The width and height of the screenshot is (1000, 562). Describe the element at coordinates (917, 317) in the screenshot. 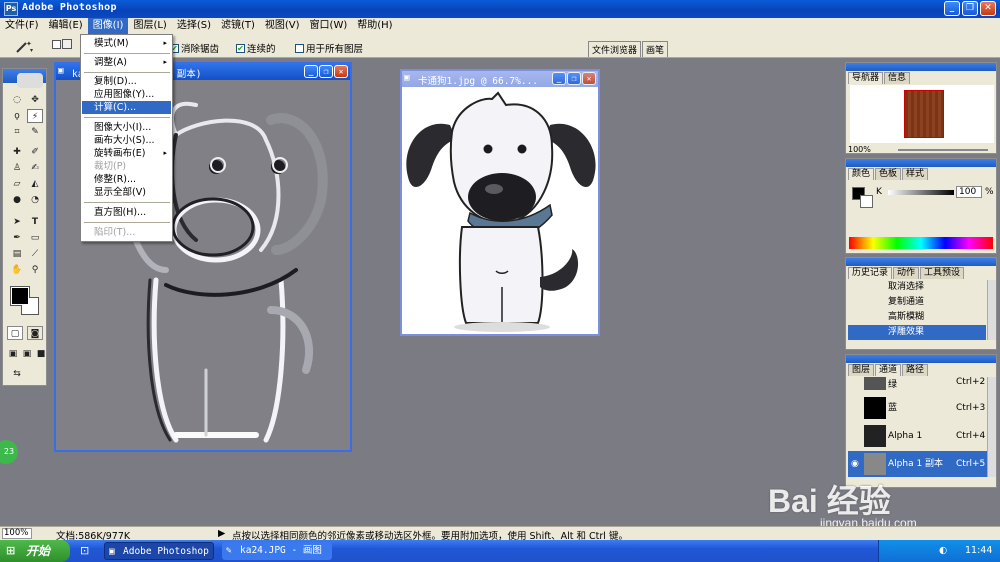

I see `history-item: 高斯模糊` at that location.